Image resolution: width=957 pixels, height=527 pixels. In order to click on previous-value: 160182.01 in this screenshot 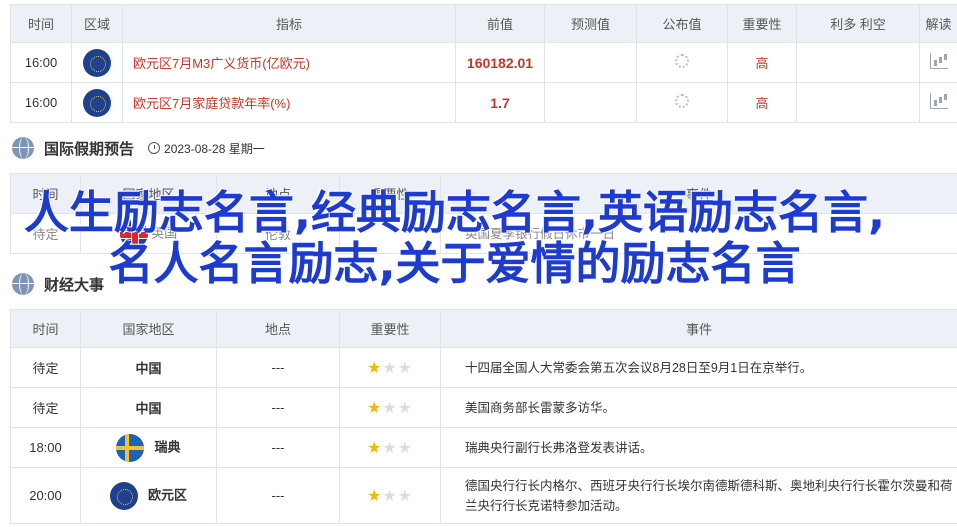, I will do `click(500, 62)`.